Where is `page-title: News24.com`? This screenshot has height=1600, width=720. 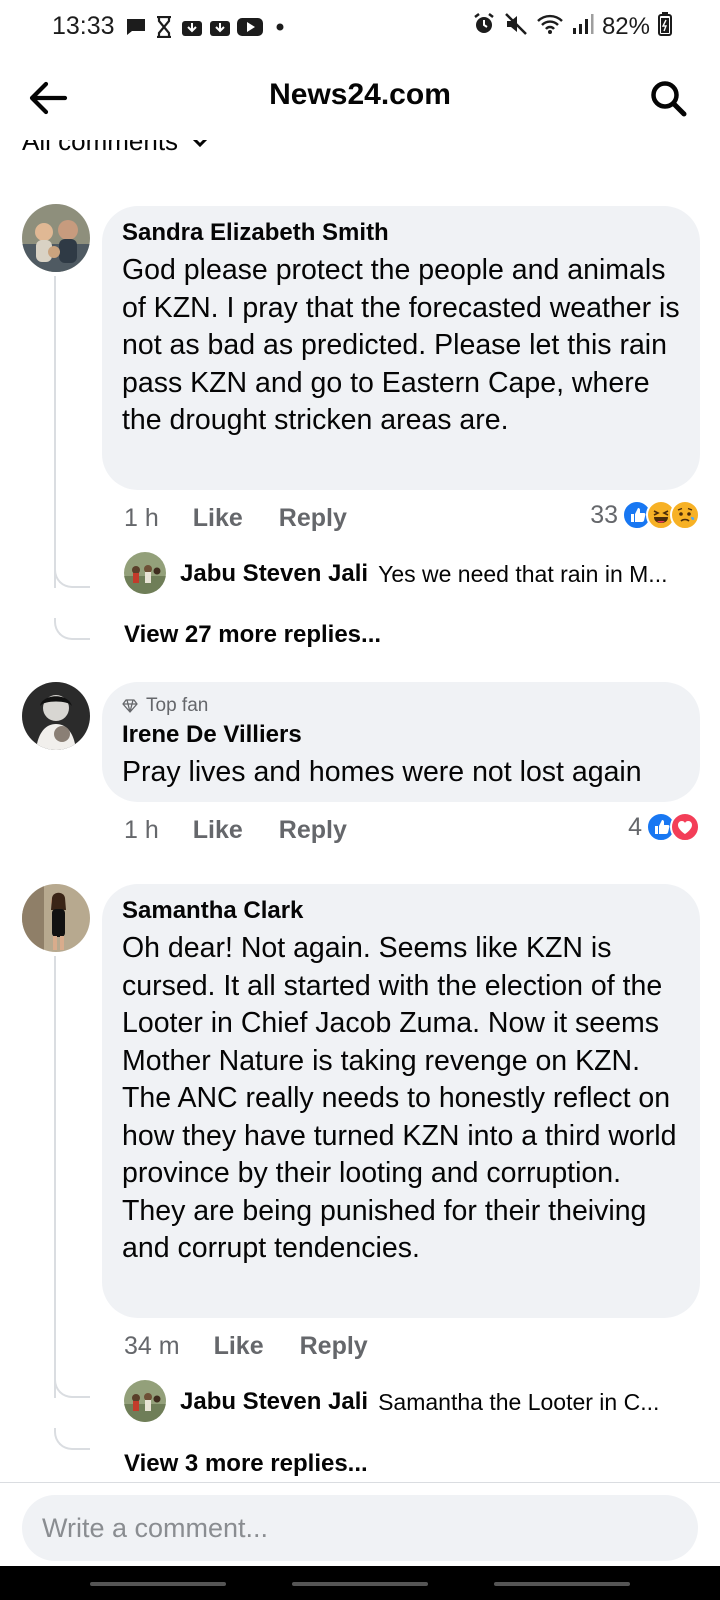 page-title: News24.com is located at coordinates (360, 94).